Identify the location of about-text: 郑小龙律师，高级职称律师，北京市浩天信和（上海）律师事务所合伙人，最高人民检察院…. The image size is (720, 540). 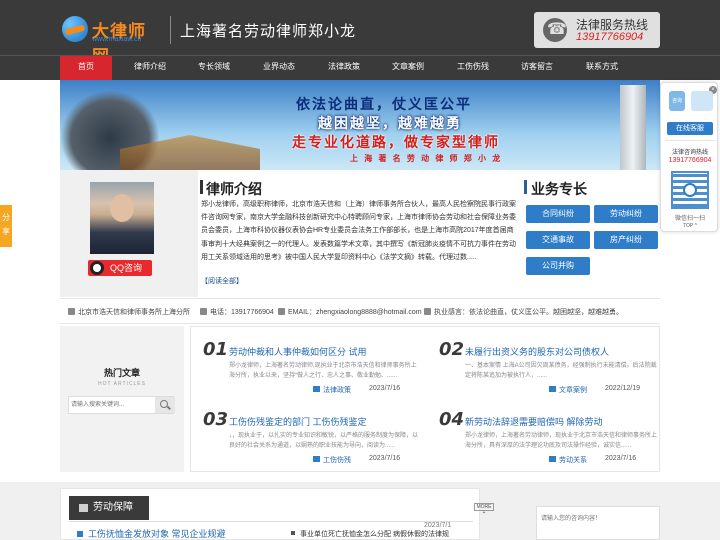
(358, 231).